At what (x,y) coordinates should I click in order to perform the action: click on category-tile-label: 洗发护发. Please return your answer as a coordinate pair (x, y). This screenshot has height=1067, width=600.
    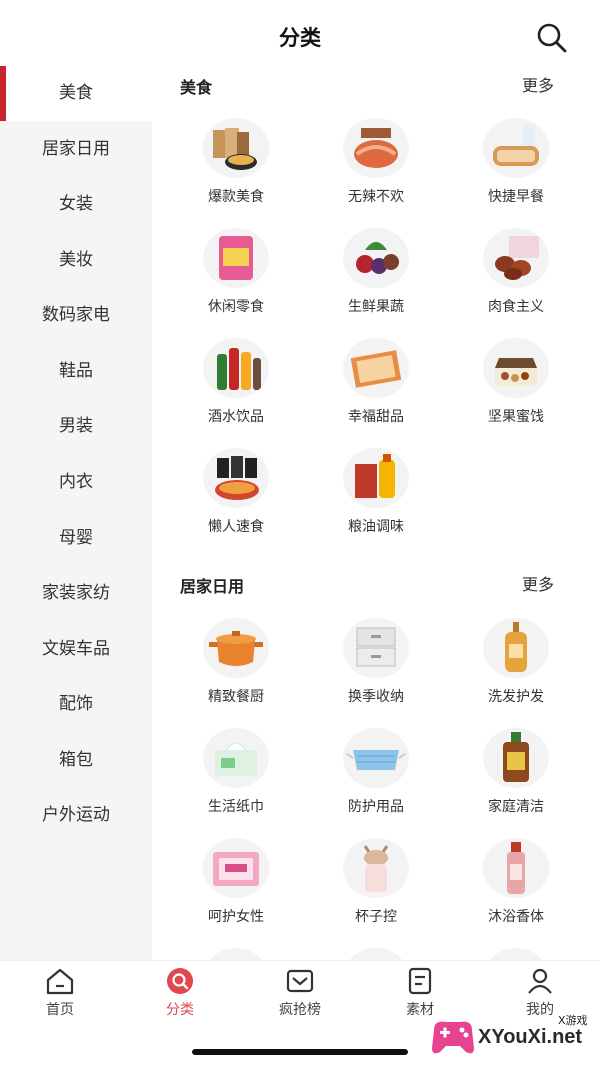
    Looking at the image, I should click on (516, 697).